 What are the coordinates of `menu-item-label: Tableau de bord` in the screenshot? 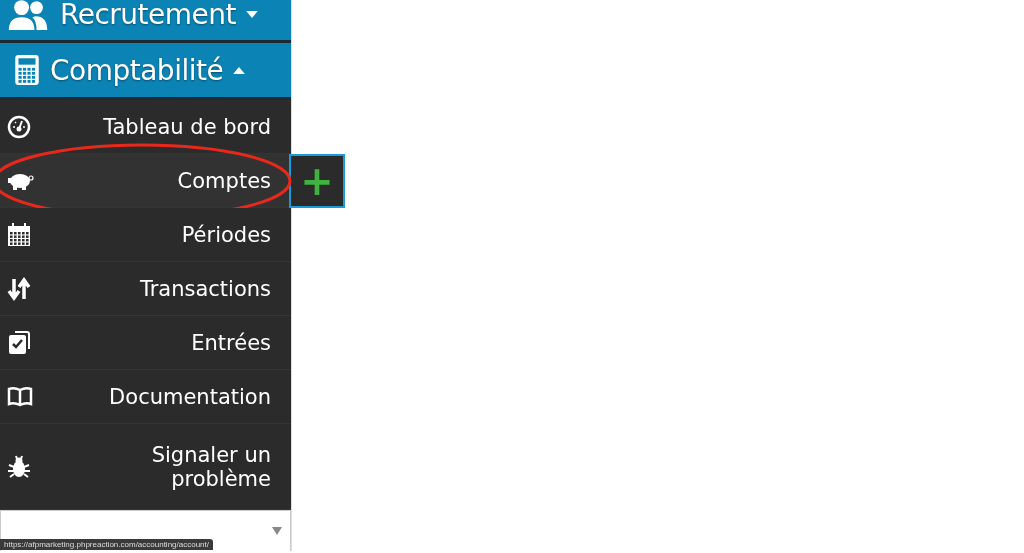 It's located at (187, 126).